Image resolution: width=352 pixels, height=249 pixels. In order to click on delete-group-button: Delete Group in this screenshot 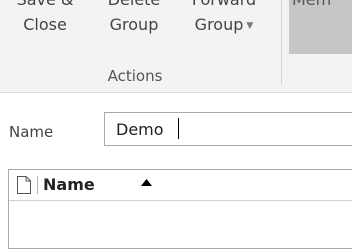, I will do `click(134, 35)`.